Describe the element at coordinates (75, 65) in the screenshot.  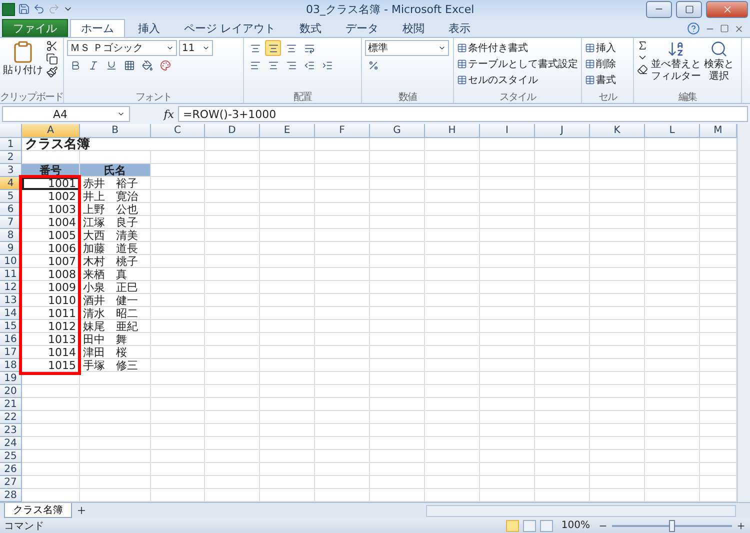
I see `bold-icon` at that location.